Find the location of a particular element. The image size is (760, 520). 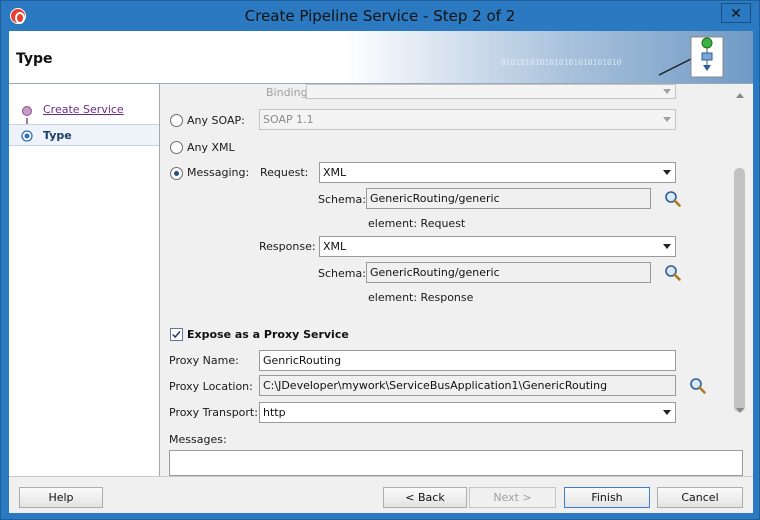

step-current-icon is located at coordinates (27, 136).